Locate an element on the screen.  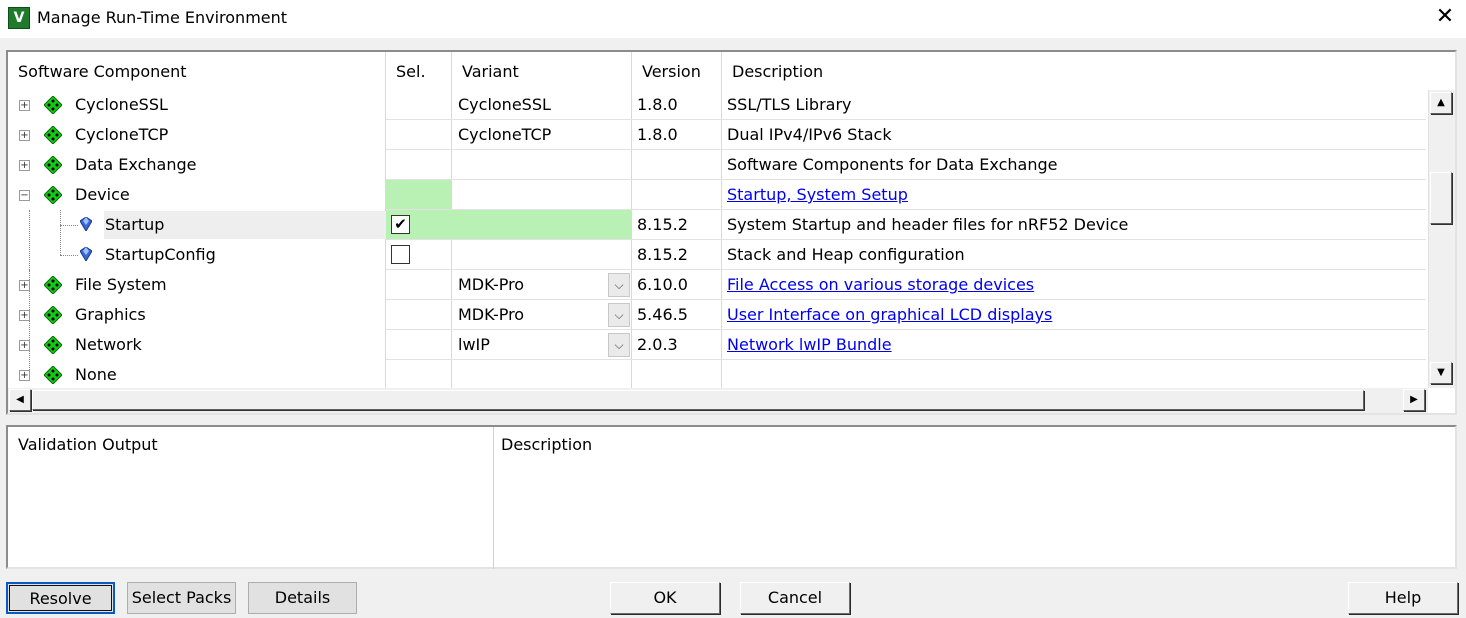
component-name: StartupConfig is located at coordinates (160, 254).